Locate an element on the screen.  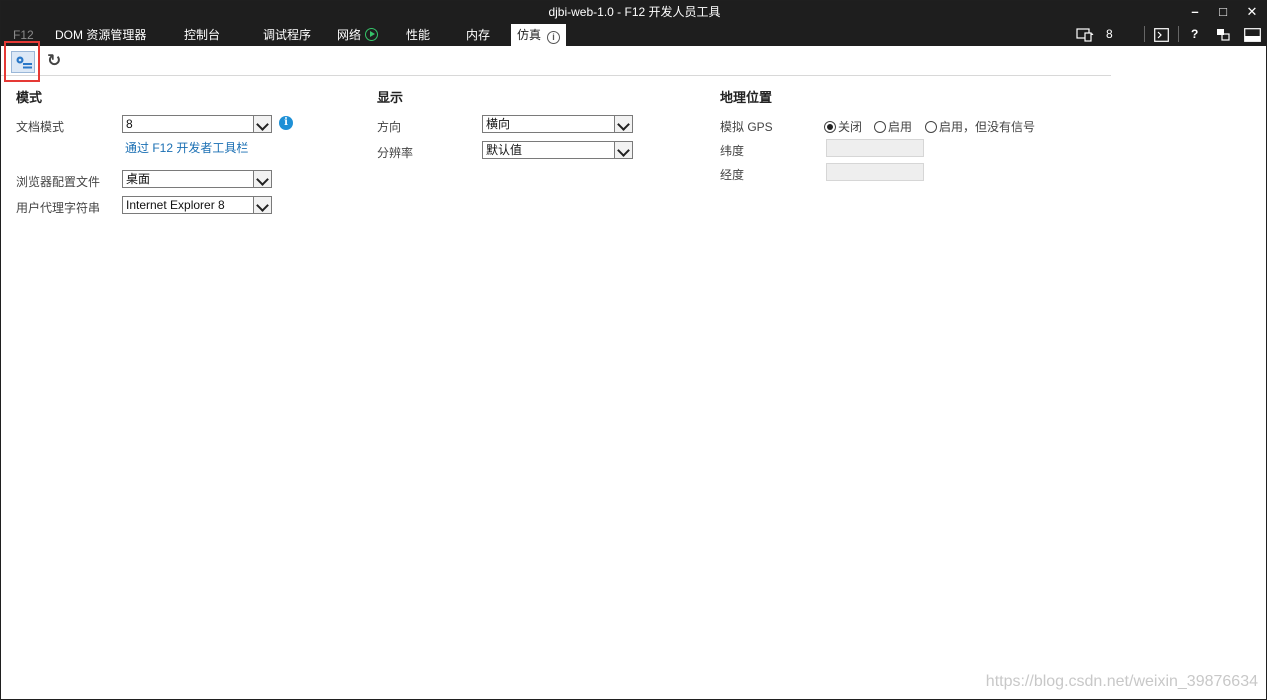
title-bar: djbi-web-1.0 - F12 开发人员工具 – □ ✕ is located at coordinates (634, 11).